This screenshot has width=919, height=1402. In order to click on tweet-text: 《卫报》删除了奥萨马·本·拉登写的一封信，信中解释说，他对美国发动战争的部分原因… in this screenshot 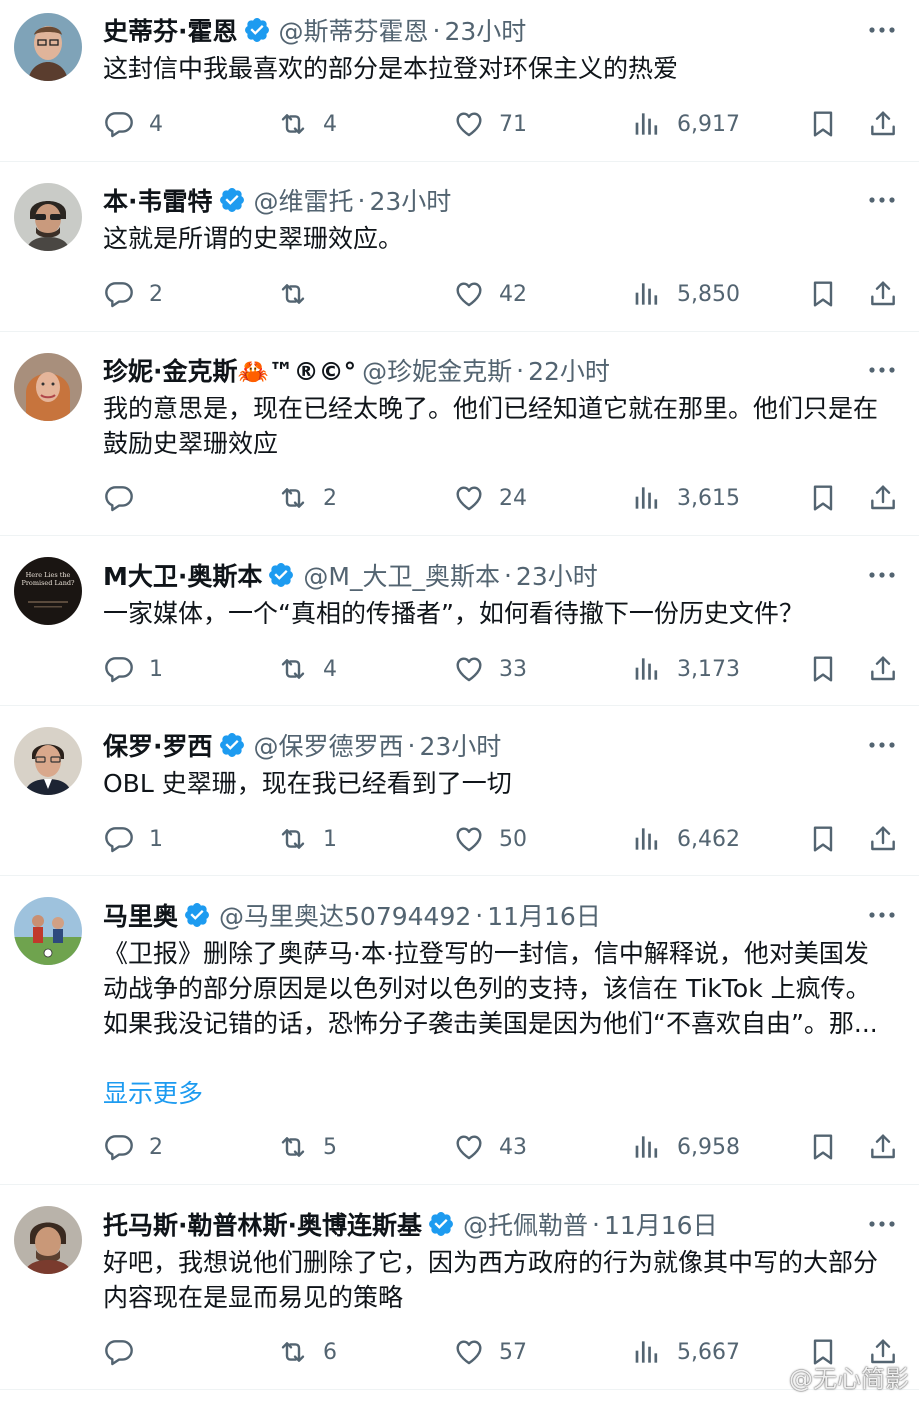, I will do `click(490, 988)`.